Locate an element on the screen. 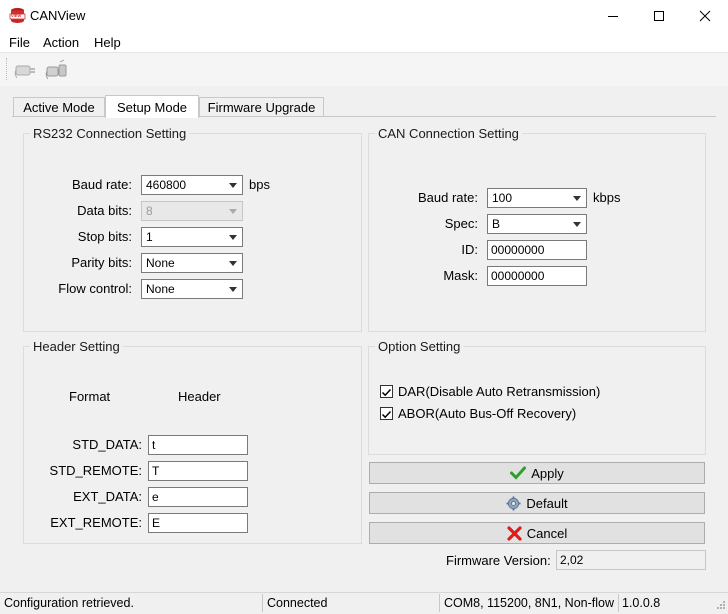 This screenshot has height=614, width=728. option-group is located at coordinates (537, 400).